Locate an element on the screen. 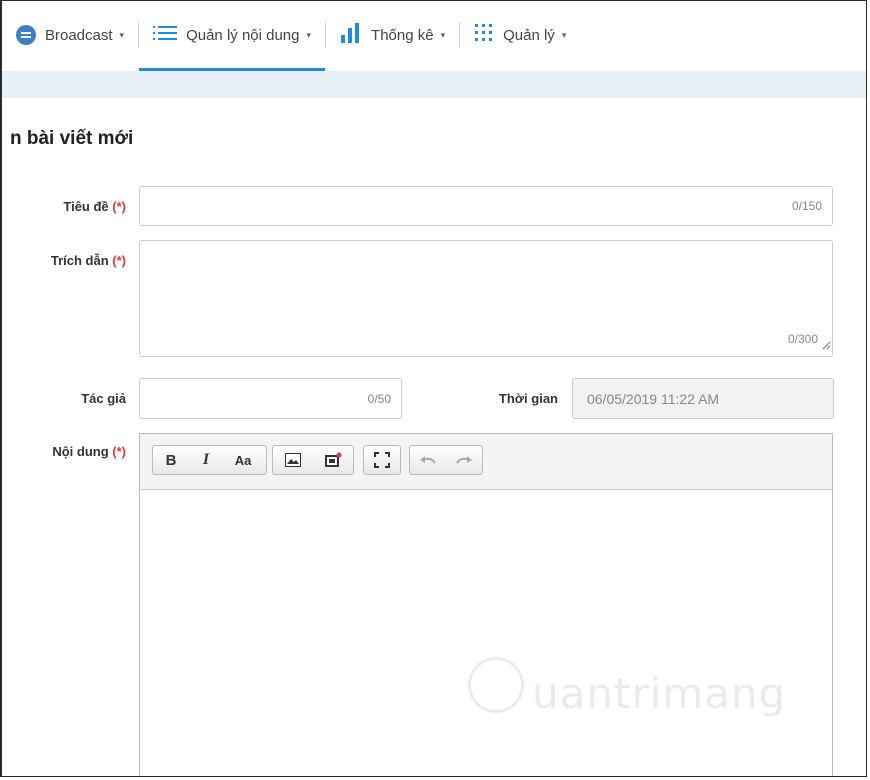 Image resolution: width=870 pixels, height=780 pixels. undo-button is located at coordinates (428, 460).